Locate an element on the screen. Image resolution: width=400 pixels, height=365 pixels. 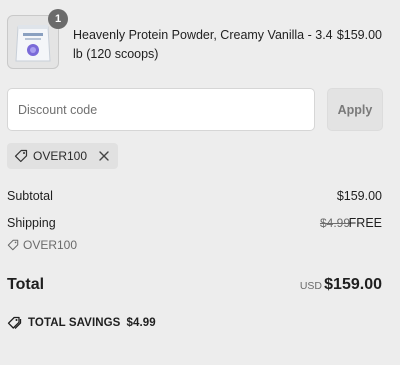
shipping-discount-code: OVER100 is located at coordinates (50, 245).